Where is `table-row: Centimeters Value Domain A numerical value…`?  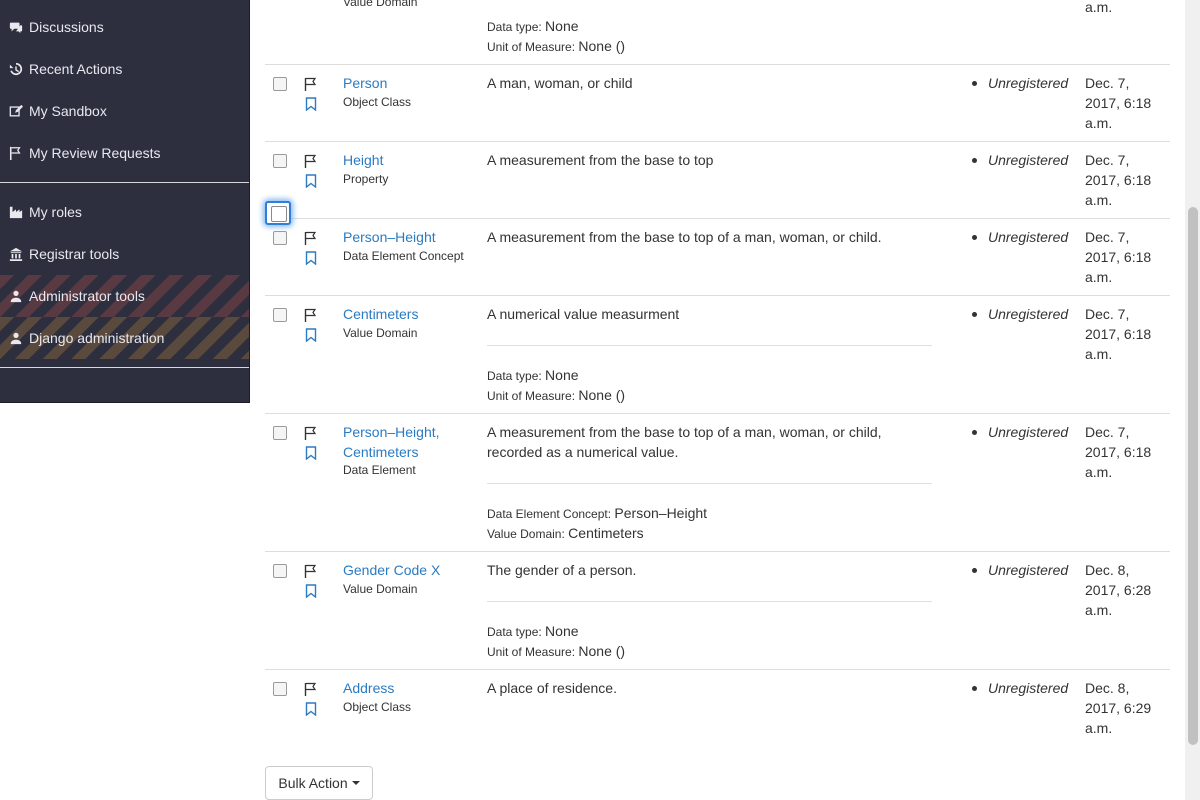
table-row: Centimeters Value Domain A numerical value… is located at coordinates (717, 354).